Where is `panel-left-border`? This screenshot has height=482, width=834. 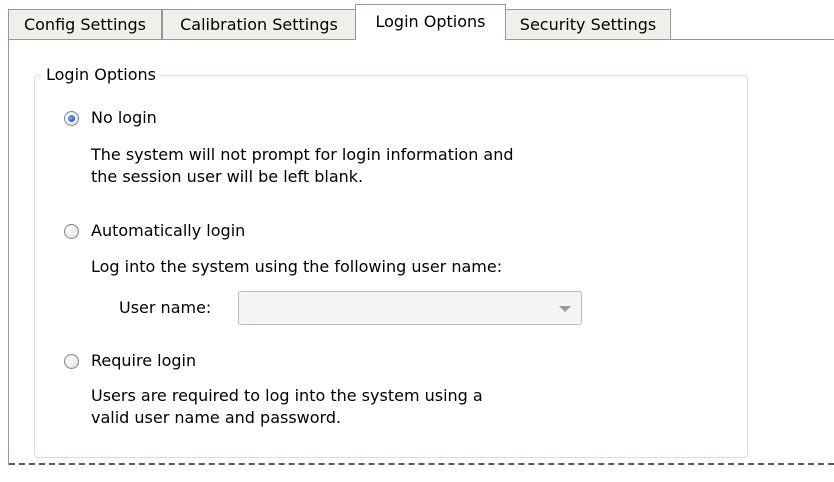
panel-left-border is located at coordinates (8, 252).